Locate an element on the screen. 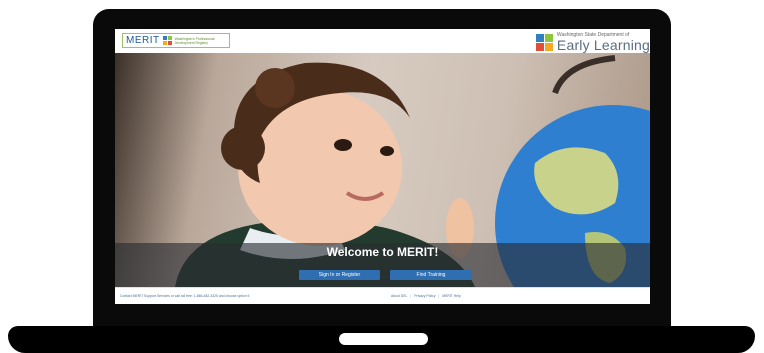 The image size is (764, 353). footer-link-merit-help: MERIT Help is located at coordinates (451, 296).